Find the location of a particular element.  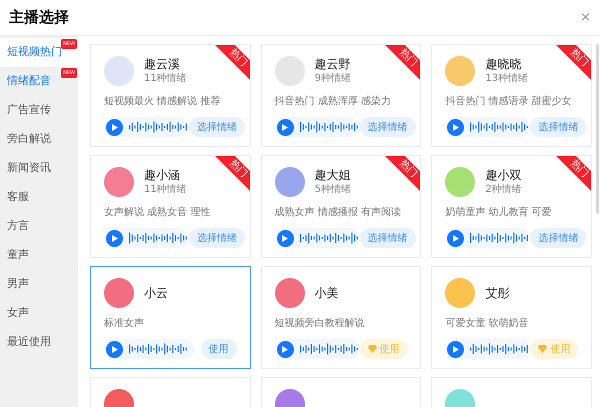

voice-card: 热门 趣大姐 5种情绪 成熟女声 情感播报 有声阅读 选择情绪 is located at coordinates (341, 206).